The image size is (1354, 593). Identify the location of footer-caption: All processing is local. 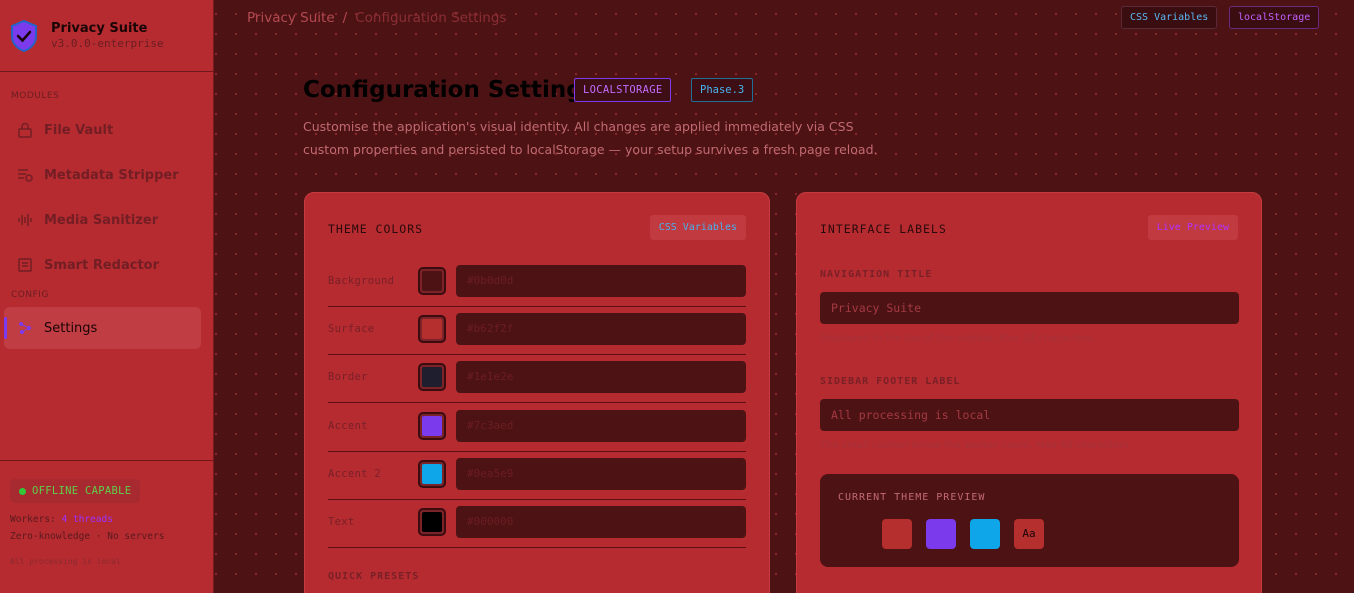
(65, 561).